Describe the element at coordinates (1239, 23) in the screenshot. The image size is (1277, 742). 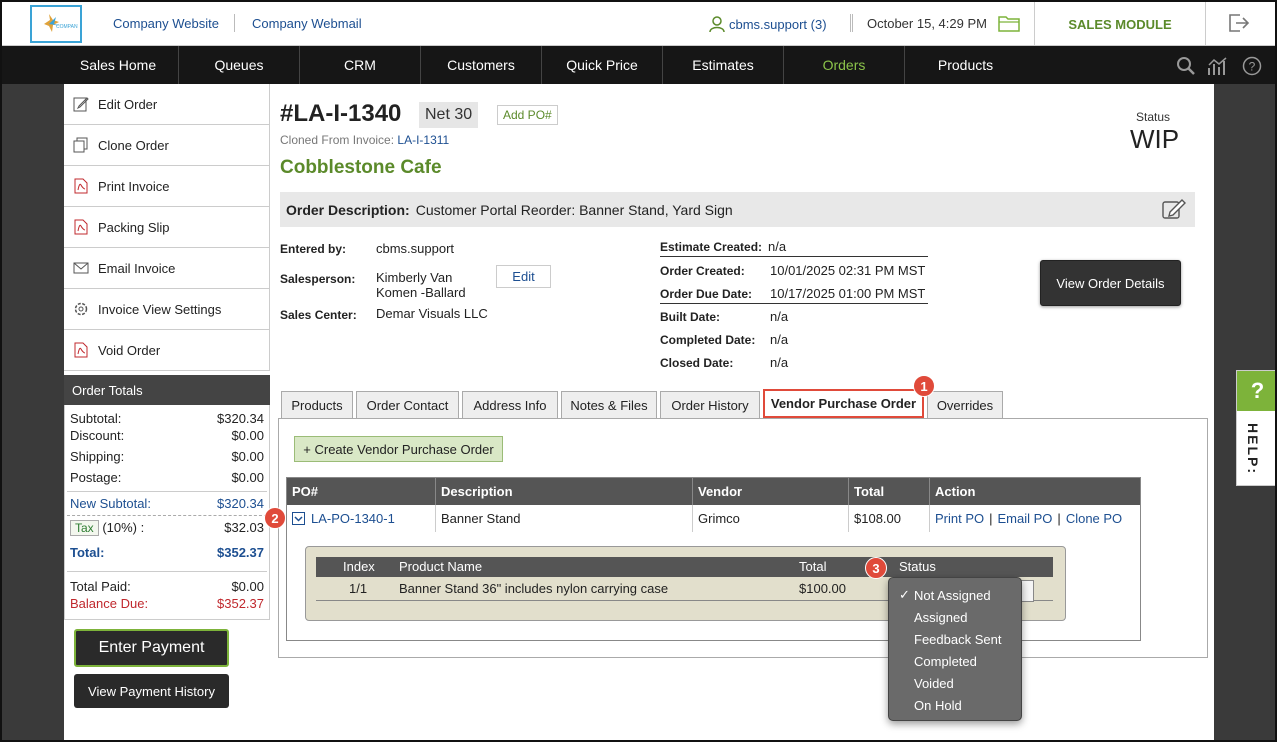
I see `logout-icon` at that location.